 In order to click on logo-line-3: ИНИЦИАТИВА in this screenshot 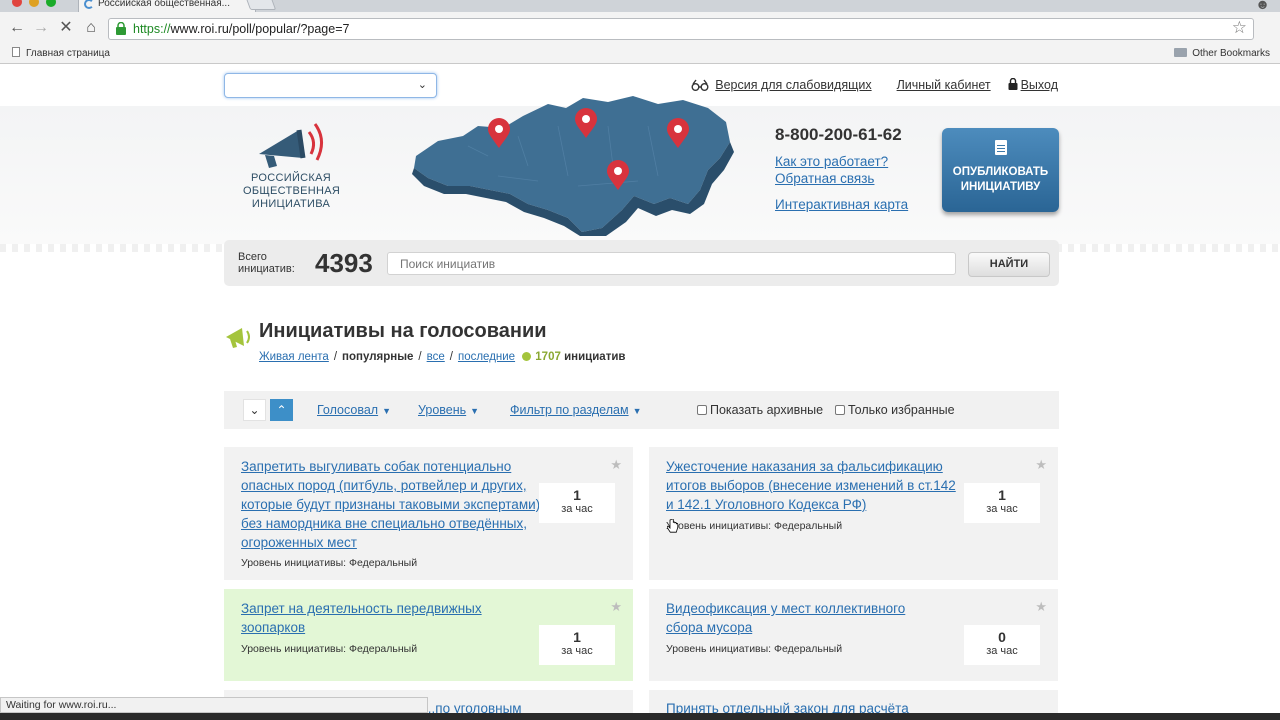, I will do `click(291, 204)`.